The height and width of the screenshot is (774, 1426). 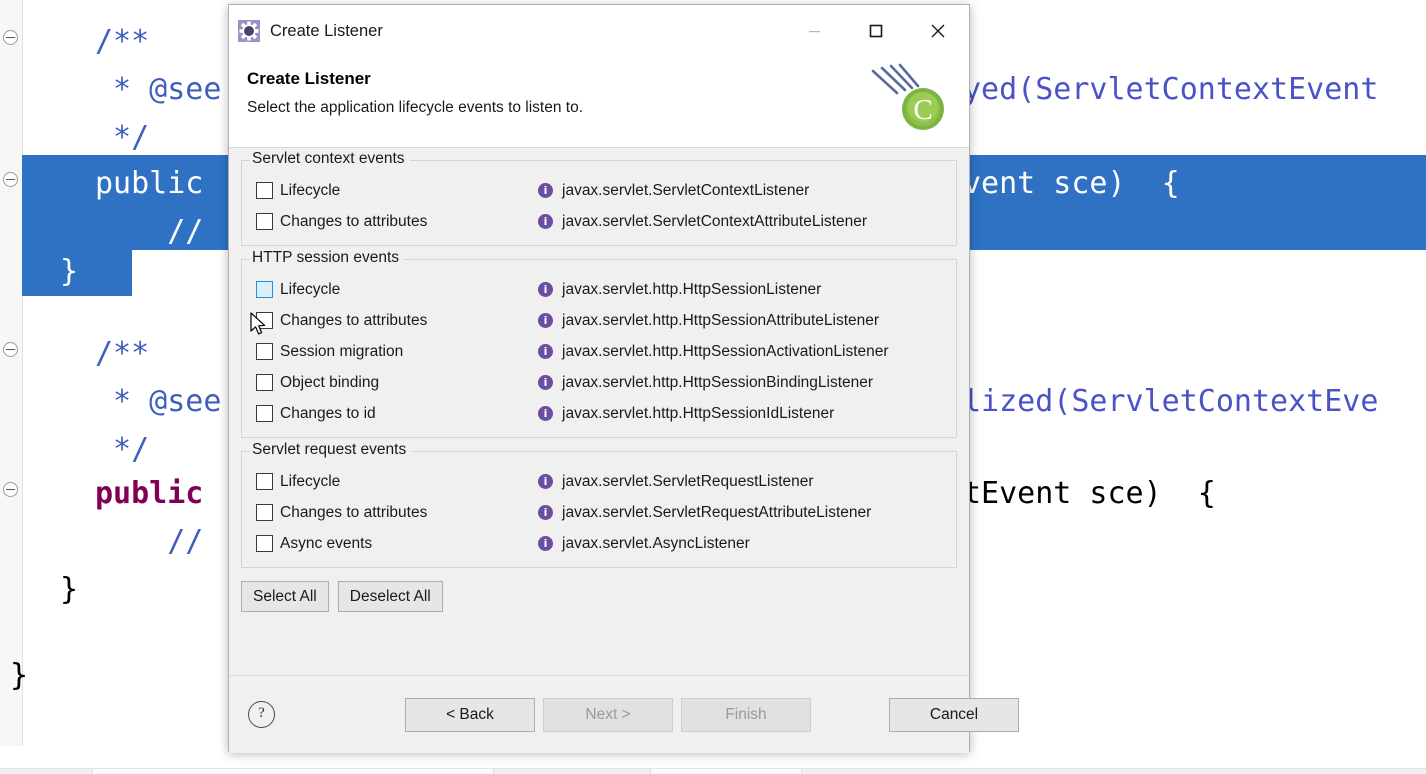 What do you see at coordinates (390, 596) in the screenshot?
I see `deselect-all-button: Deselect All` at bounding box center [390, 596].